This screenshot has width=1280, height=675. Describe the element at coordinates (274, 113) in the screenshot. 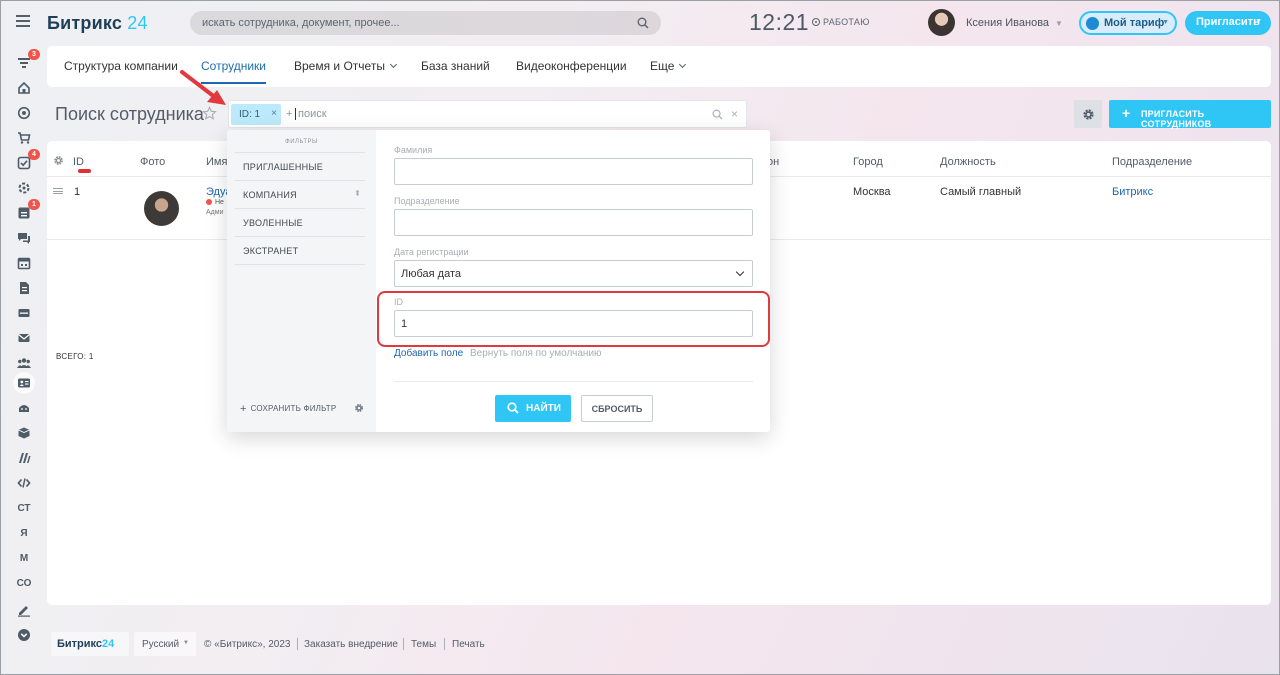

I see `chip-close-icon: ×` at that location.